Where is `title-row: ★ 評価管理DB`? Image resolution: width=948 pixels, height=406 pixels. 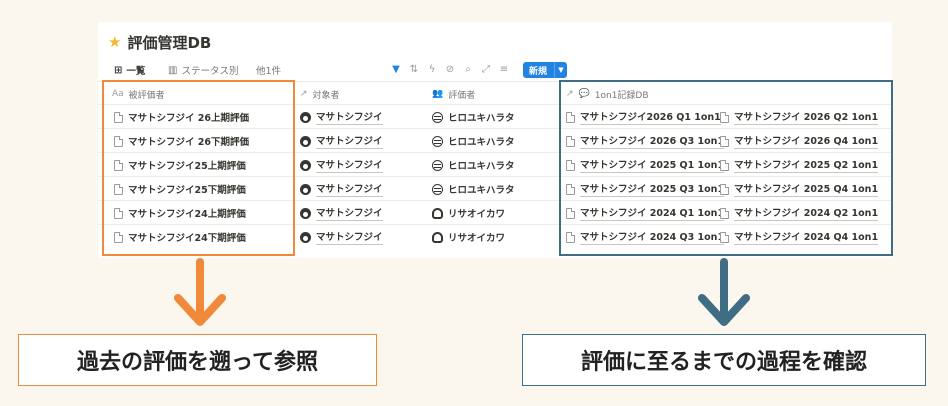
title-row: ★ 評価管理DB is located at coordinates (159, 42).